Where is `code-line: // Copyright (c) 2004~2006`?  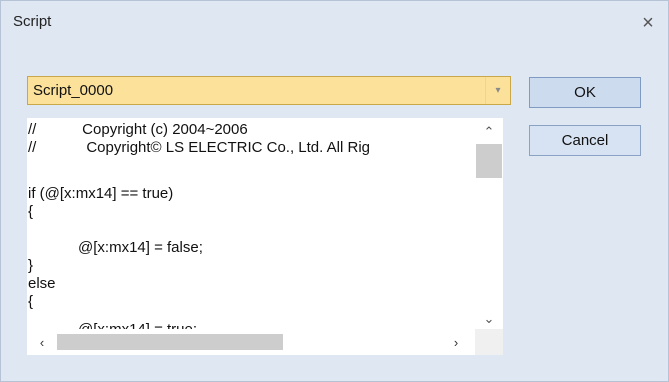 code-line: // Copyright (c) 2004~2006 is located at coordinates (138, 129).